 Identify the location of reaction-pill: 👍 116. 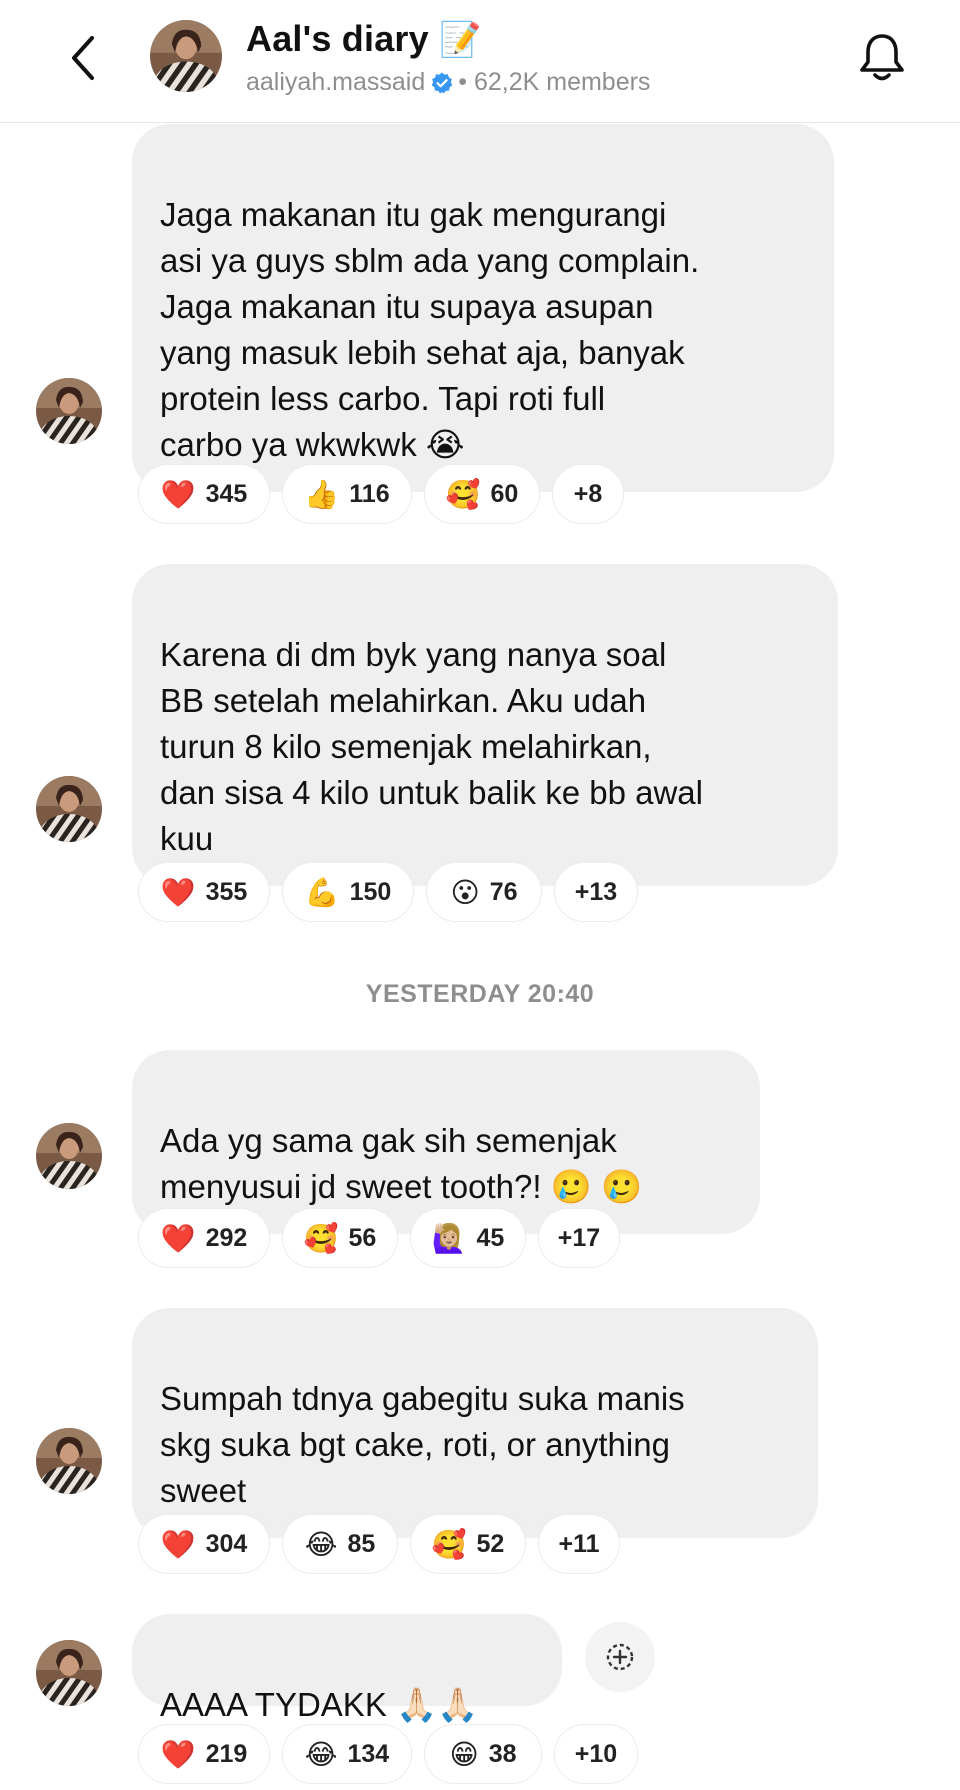
(347, 494).